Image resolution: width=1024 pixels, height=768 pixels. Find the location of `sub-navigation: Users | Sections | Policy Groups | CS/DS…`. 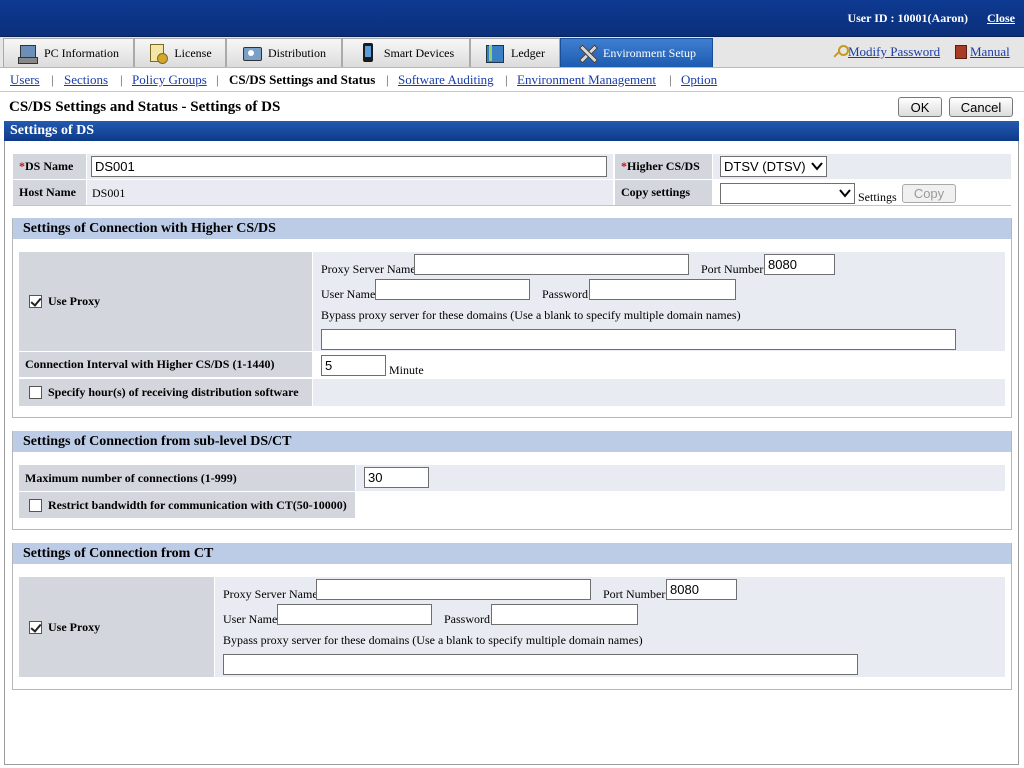

sub-navigation: Users | Sections | Policy Groups | CS/DS… is located at coordinates (512, 80).